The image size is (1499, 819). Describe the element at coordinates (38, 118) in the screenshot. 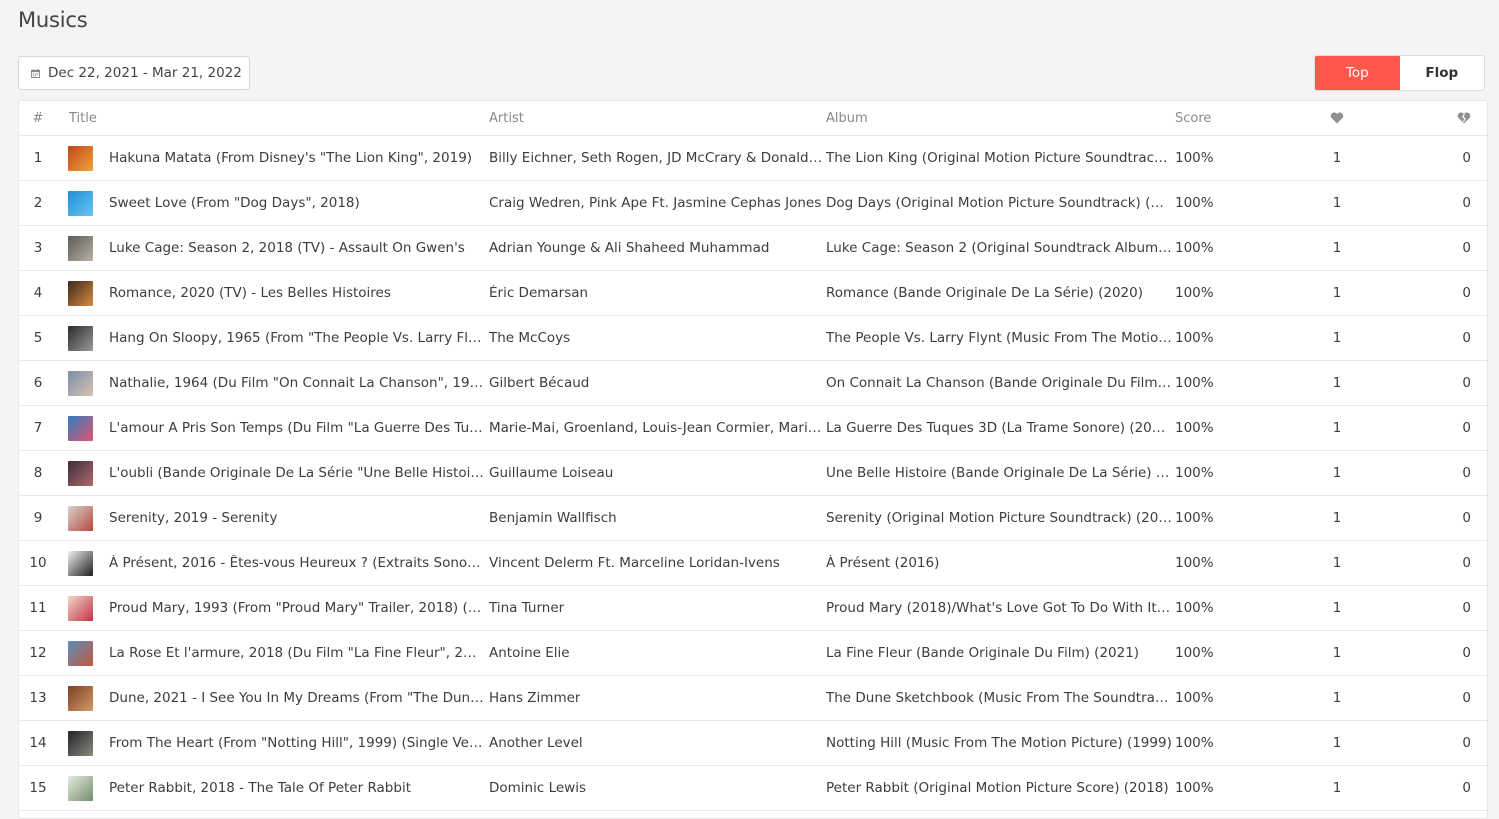

I see `header-number: #` at that location.